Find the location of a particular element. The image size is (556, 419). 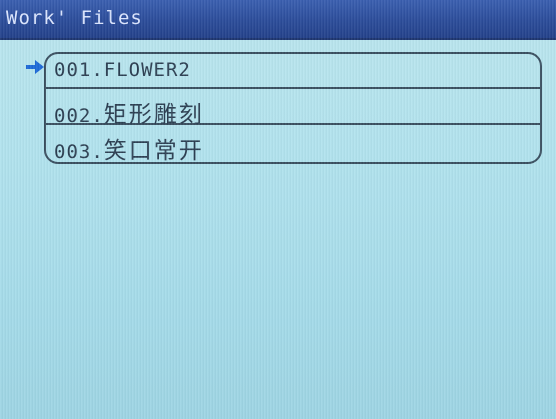

file-number: 001. is located at coordinates (79, 70).